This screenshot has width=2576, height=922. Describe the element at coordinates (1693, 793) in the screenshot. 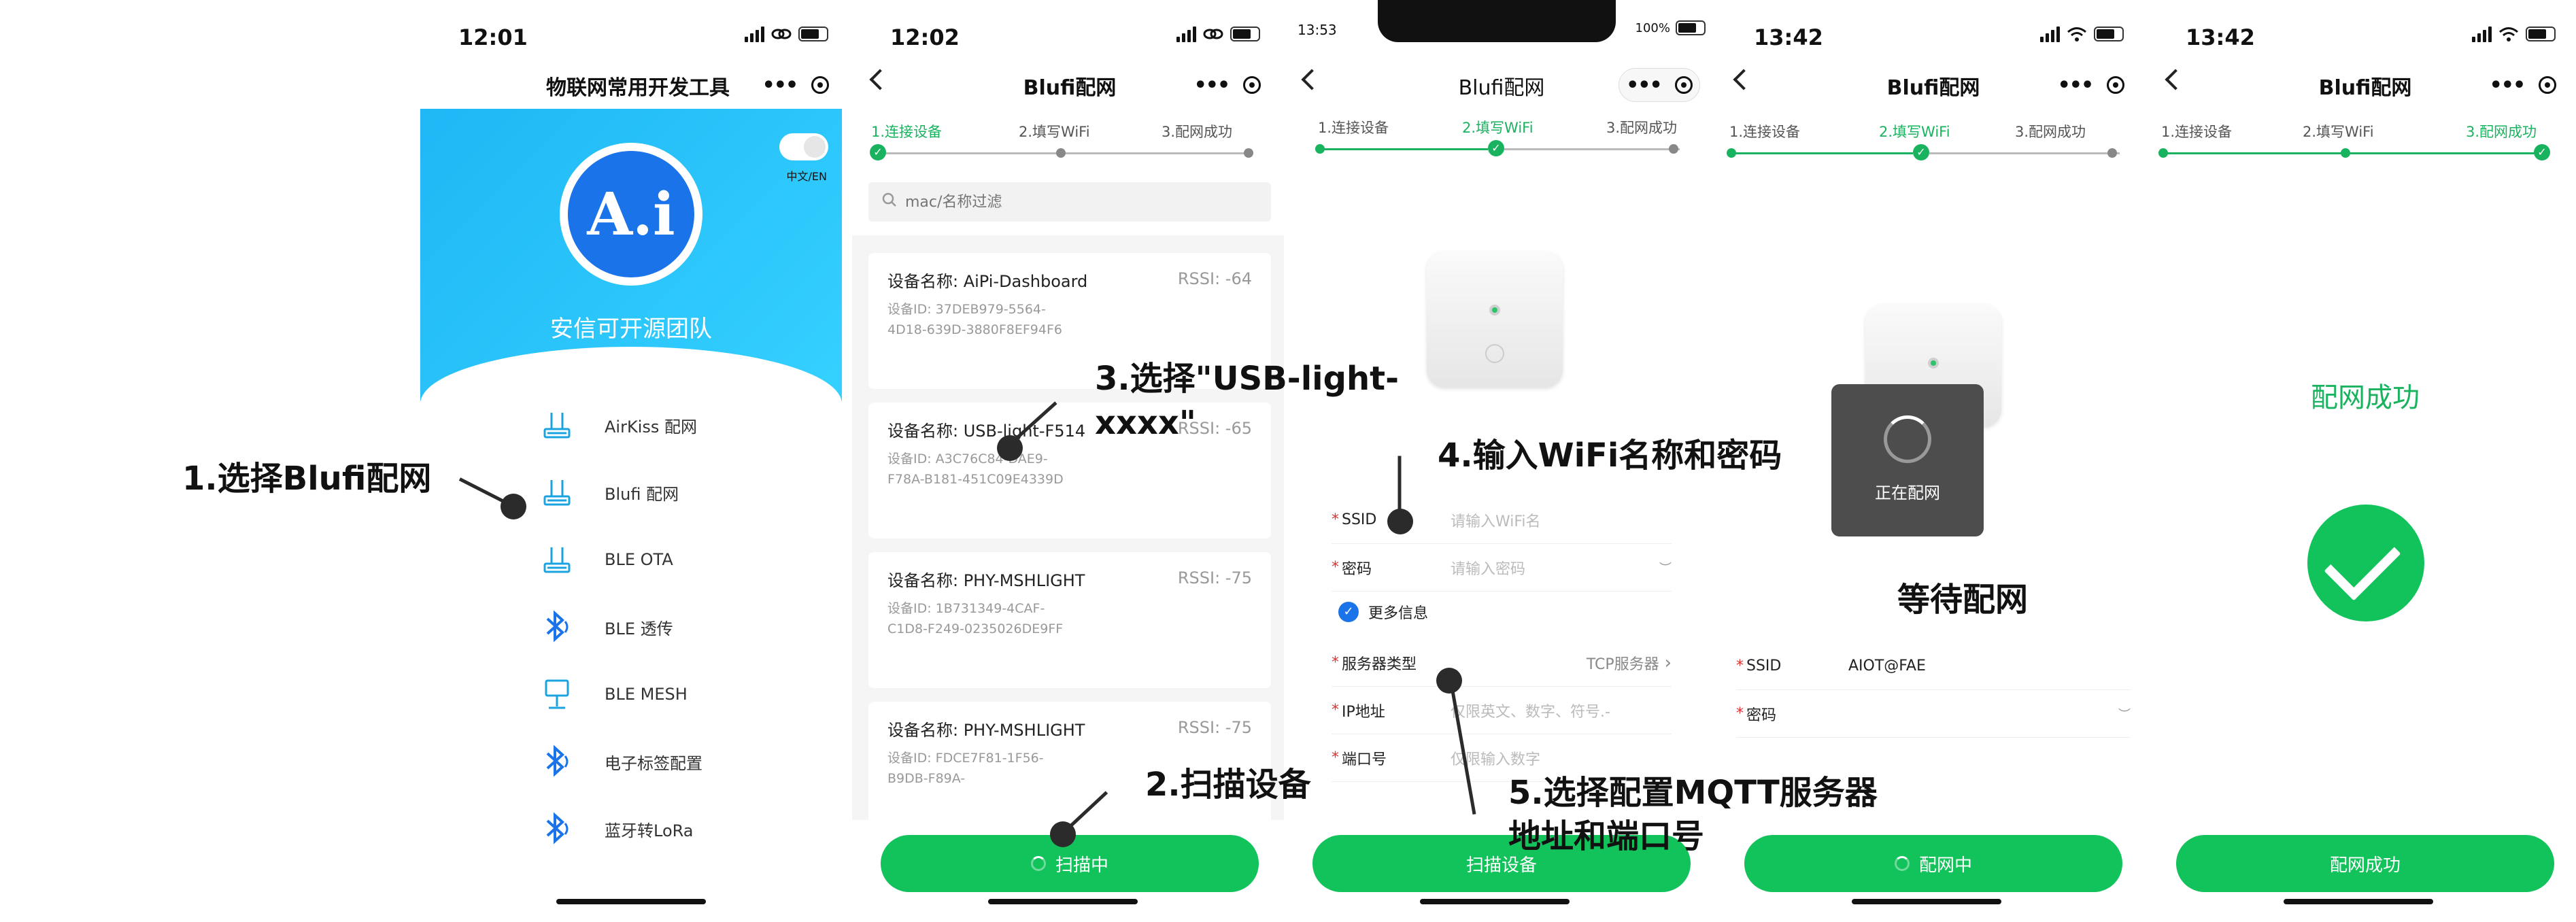

I see `annotation-step-5-line1: 5.选择配置MQTT服务器` at that location.